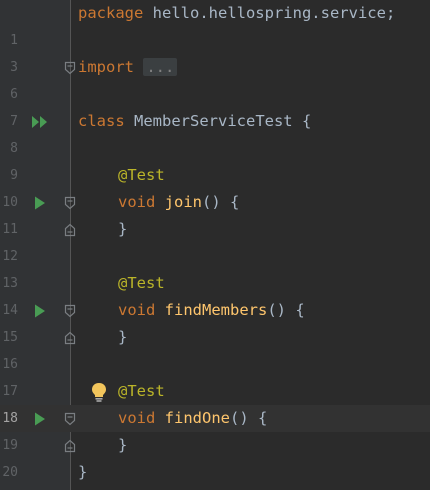 The width and height of the screenshot is (430, 490). I want to click on code-line: package hello.hellospring.service;, so click(215, 13).